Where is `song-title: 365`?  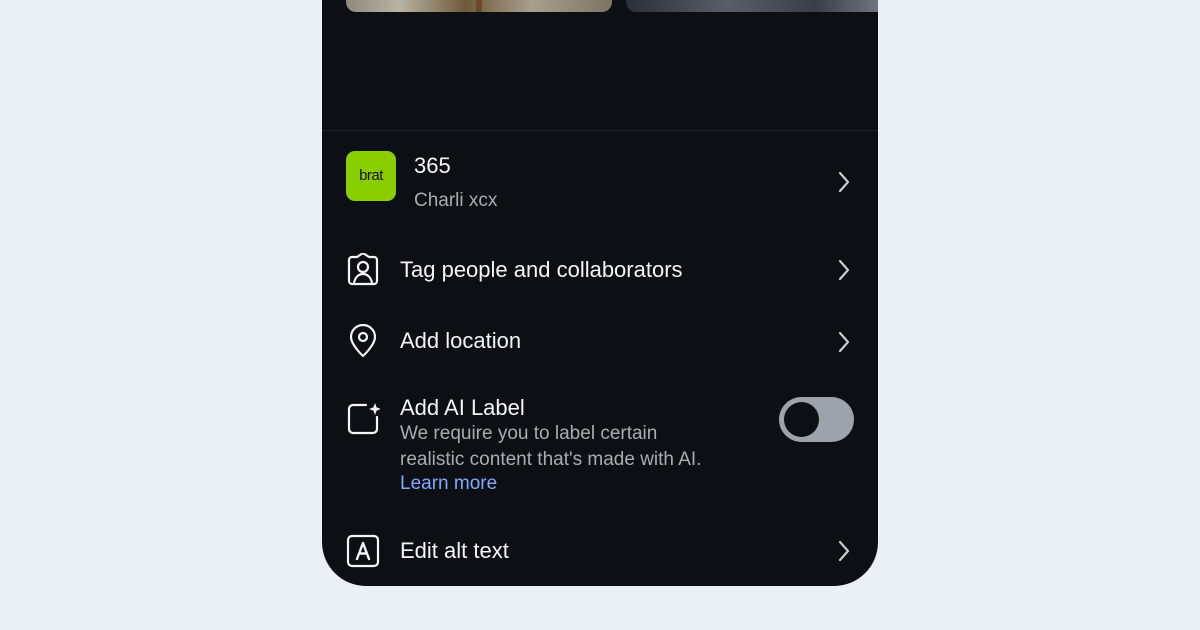 song-title: 365 is located at coordinates (432, 165).